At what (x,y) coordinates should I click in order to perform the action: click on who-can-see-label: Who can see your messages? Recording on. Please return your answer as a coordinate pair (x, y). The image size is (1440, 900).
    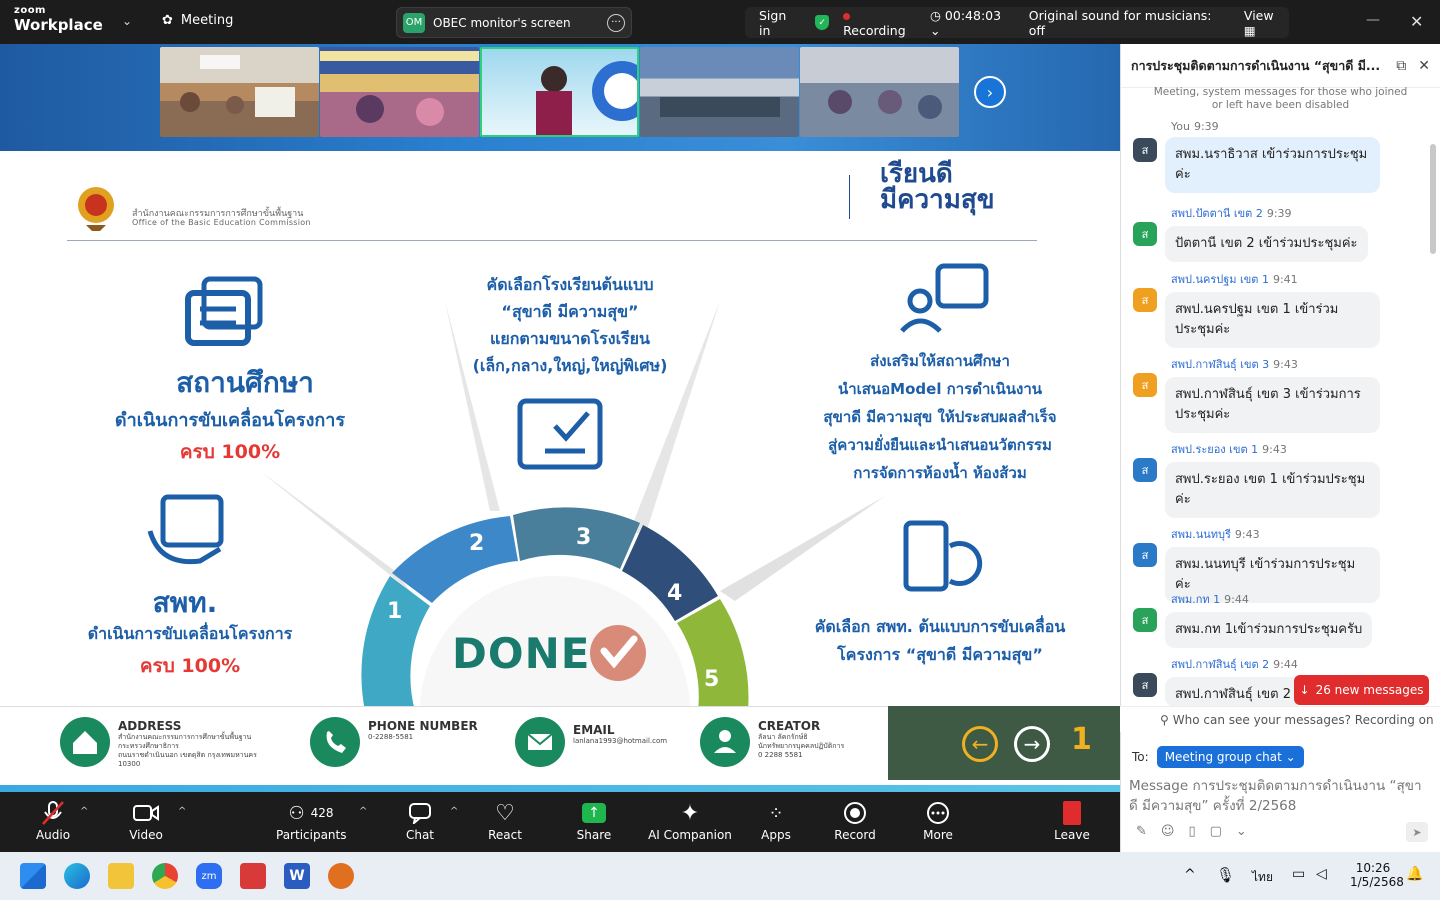
    Looking at the image, I should click on (1303, 719).